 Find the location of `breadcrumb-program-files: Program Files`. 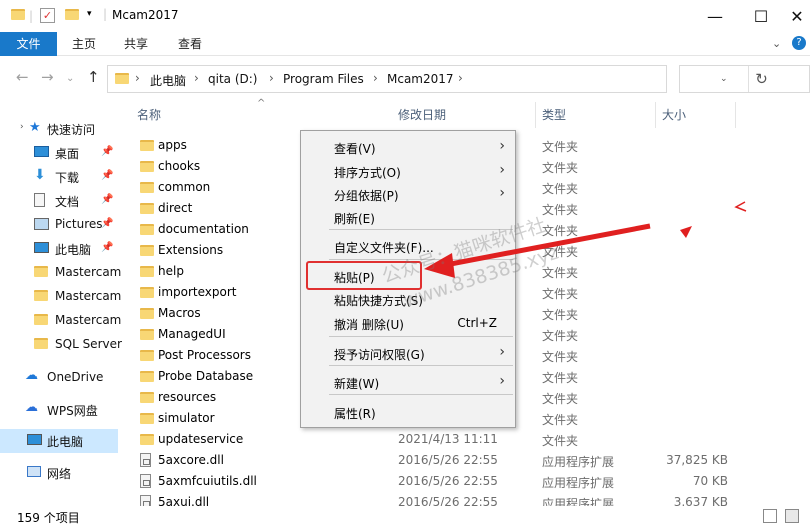

breadcrumb-program-files: Program Files is located at coordinates (323, 79).